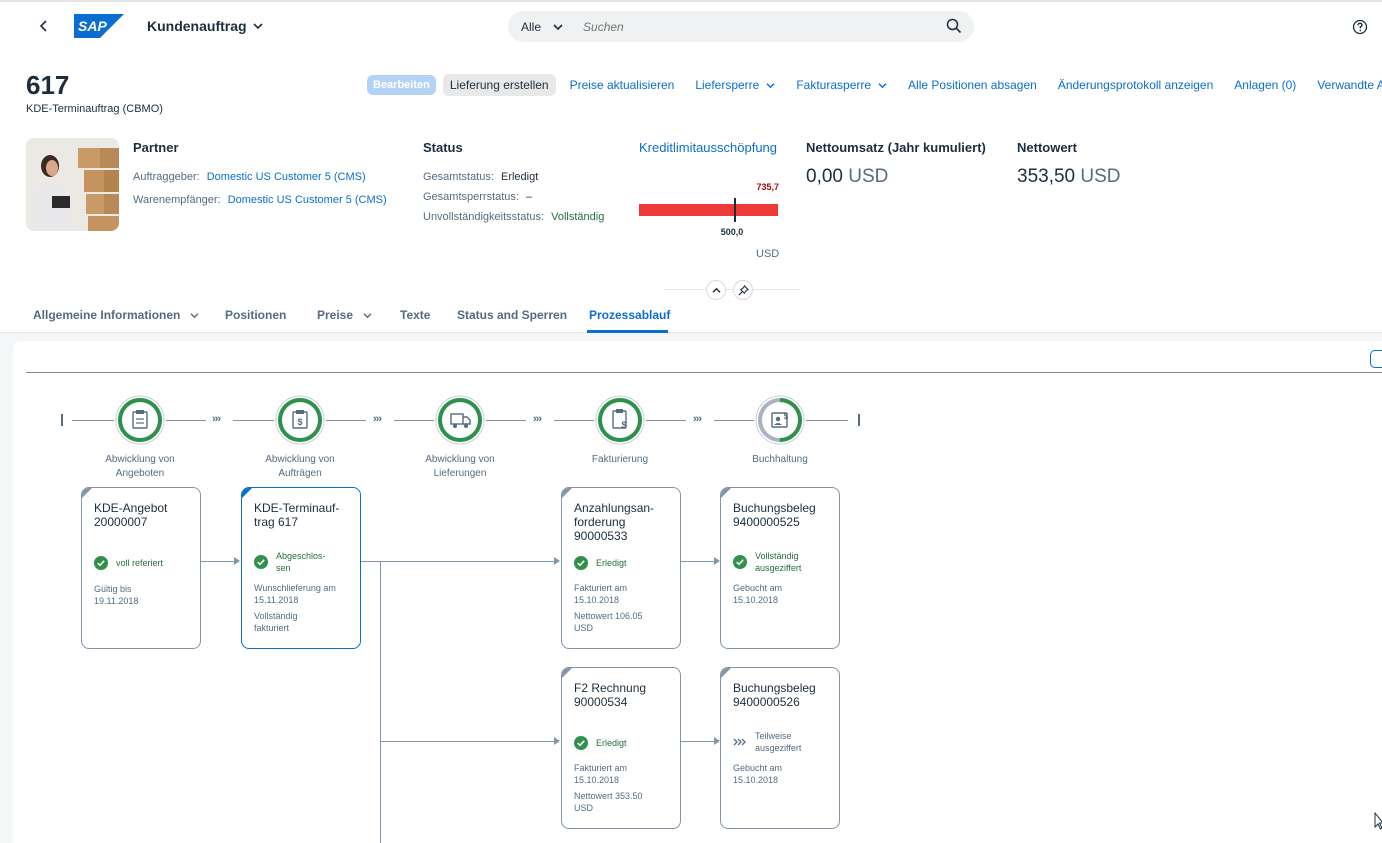 The width and height of the screenshot is (1382, 843). I want to click on reject-all-items-button: Alle Positionen absagen, so click(972, 85).